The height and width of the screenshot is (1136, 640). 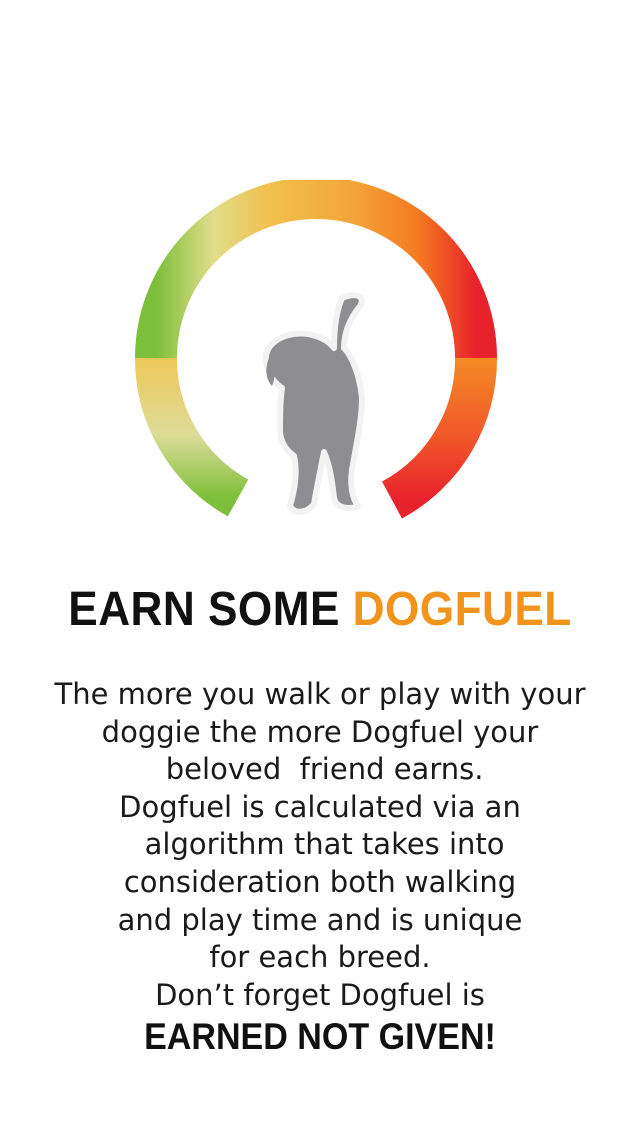 What do you see at coordinates (320, 881) in the screenshot?
I see `description-line: consideration both walking` at bounding box center [320, 881].